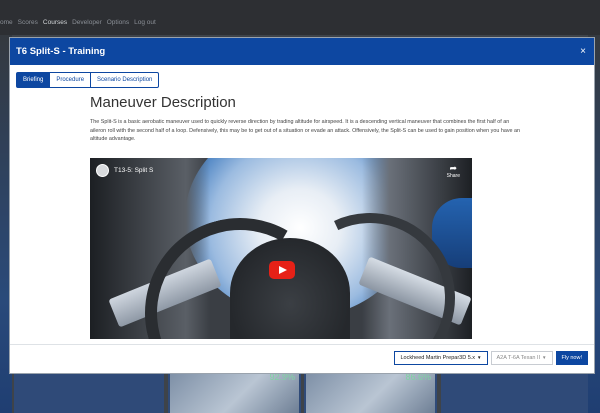 The image size is (600, 413). What do you see at coordinates (453, 168) in the screenshot?
I see `share-icon: ➦` at bounding box center [453, 168].